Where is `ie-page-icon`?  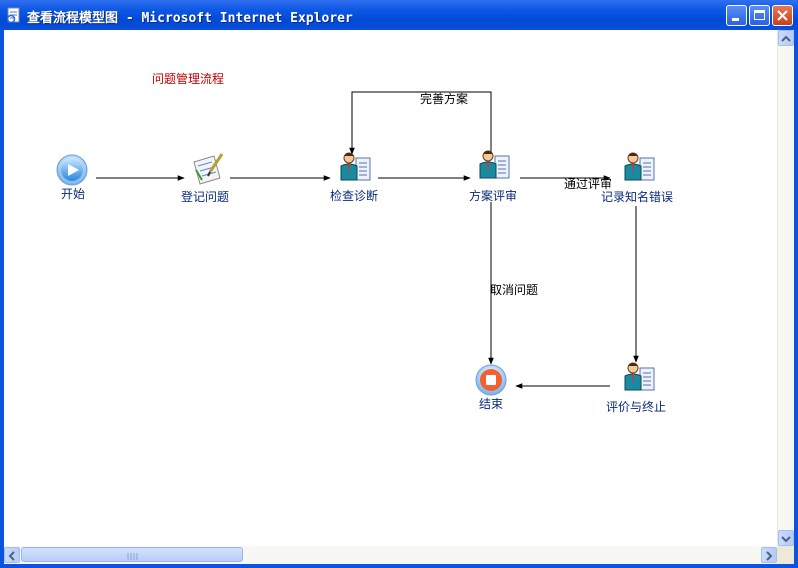
ie-page-icon is located at coordinates (13, 15).